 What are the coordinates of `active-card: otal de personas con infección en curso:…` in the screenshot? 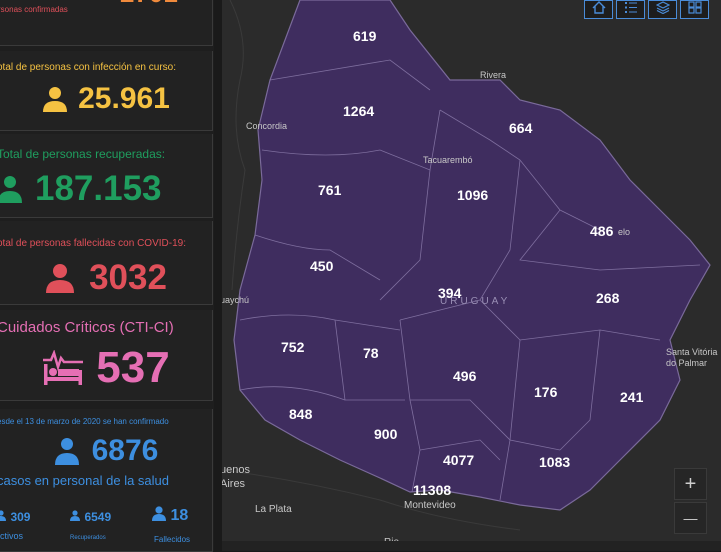 It's located at (106, 91).